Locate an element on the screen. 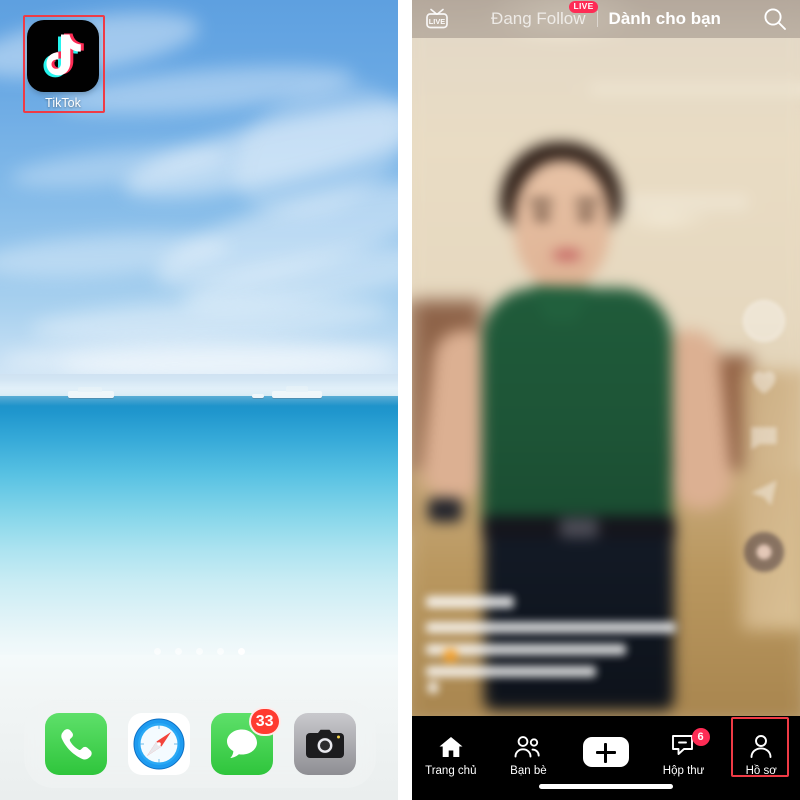  nav-label-trang-chu: Trang chủ is located at coordinates (451, 771).